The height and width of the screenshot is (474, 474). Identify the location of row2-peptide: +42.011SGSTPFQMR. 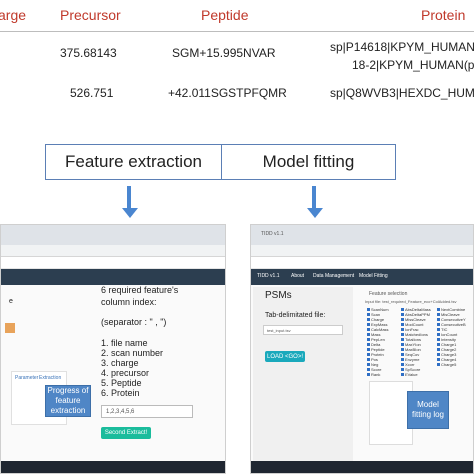
(227, 93).